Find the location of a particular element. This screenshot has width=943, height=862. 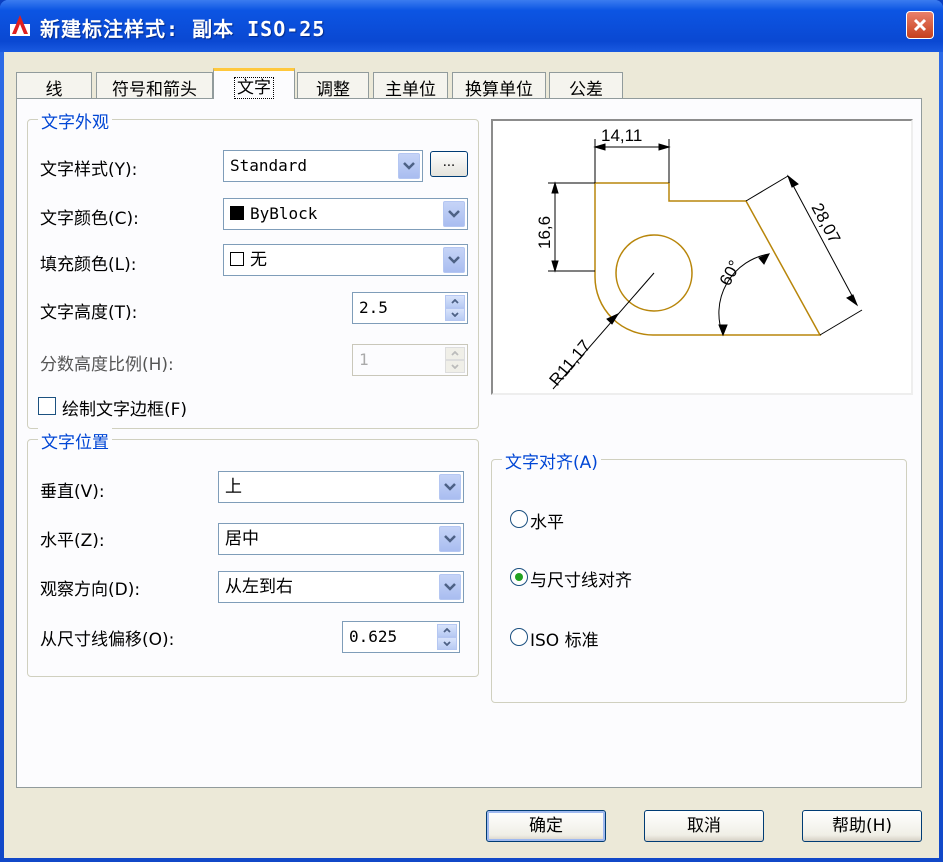

tab-label: 符号和箭头 is located at coordinates (154, 90).